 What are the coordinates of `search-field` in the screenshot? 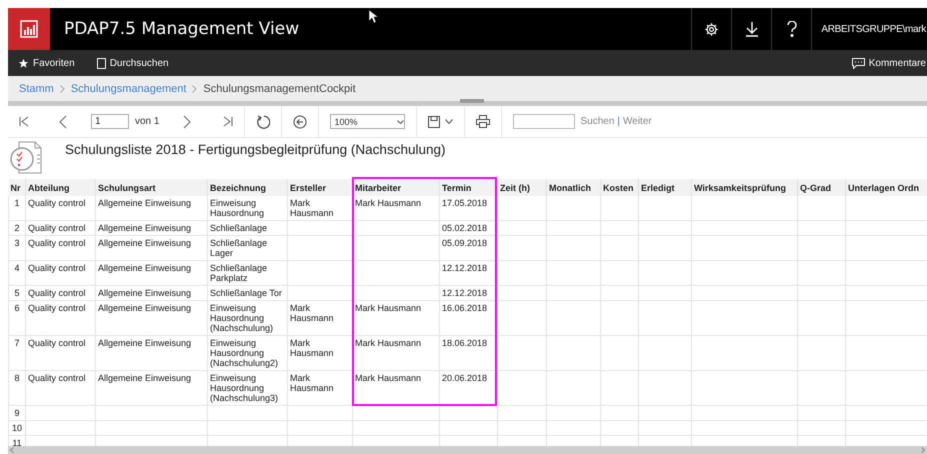 It's located at (544, 121).